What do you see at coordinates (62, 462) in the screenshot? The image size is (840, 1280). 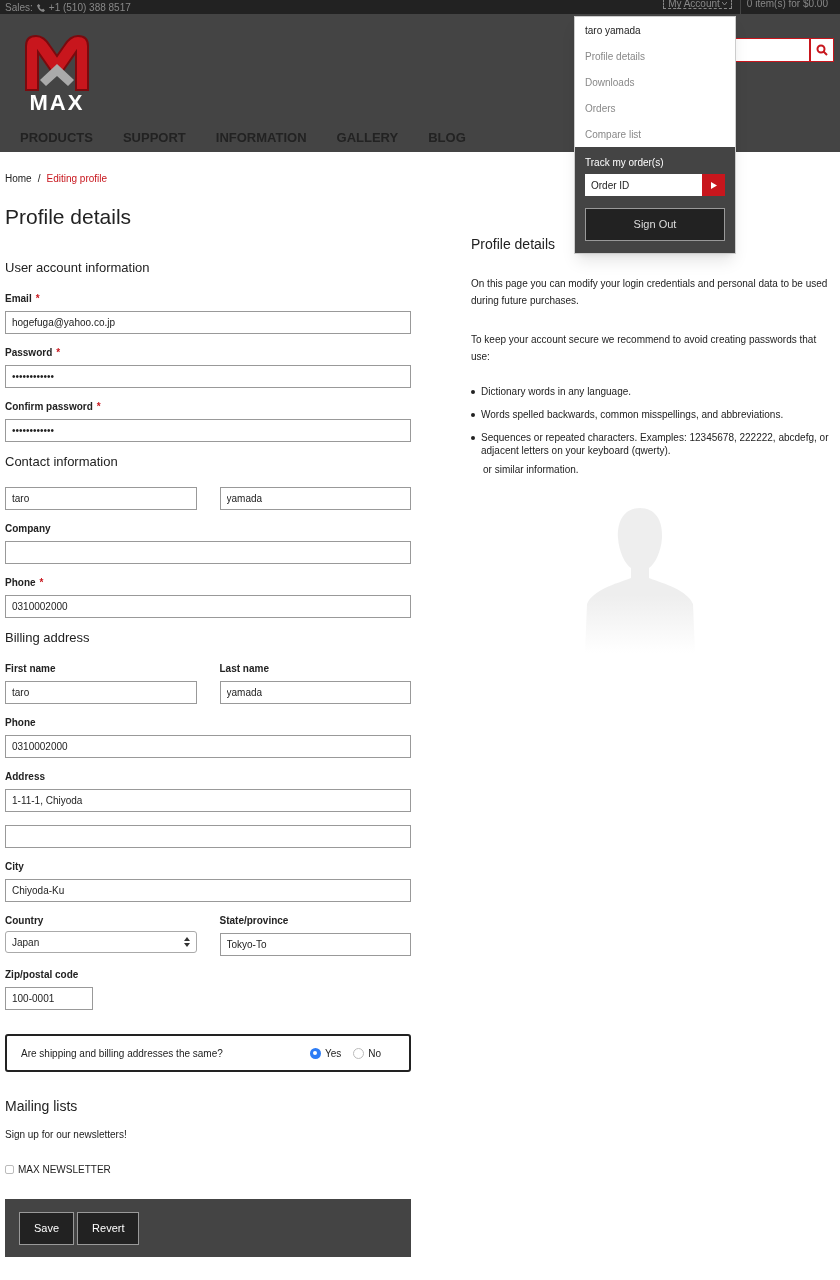 I see `section-heading: Contact information` at bounding box center [62, 462].